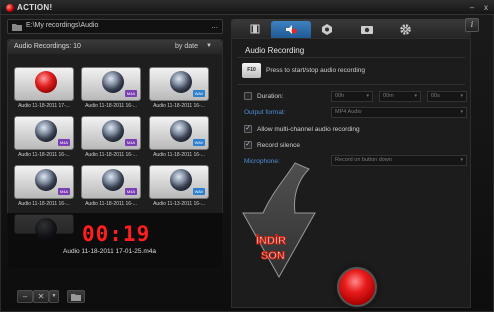 The height and width of the screenshot is (312, 494). What do you see at coordinates (10, 8) in the screenshot?
I see `app-logo-icon` at bounding box center [10, 8].